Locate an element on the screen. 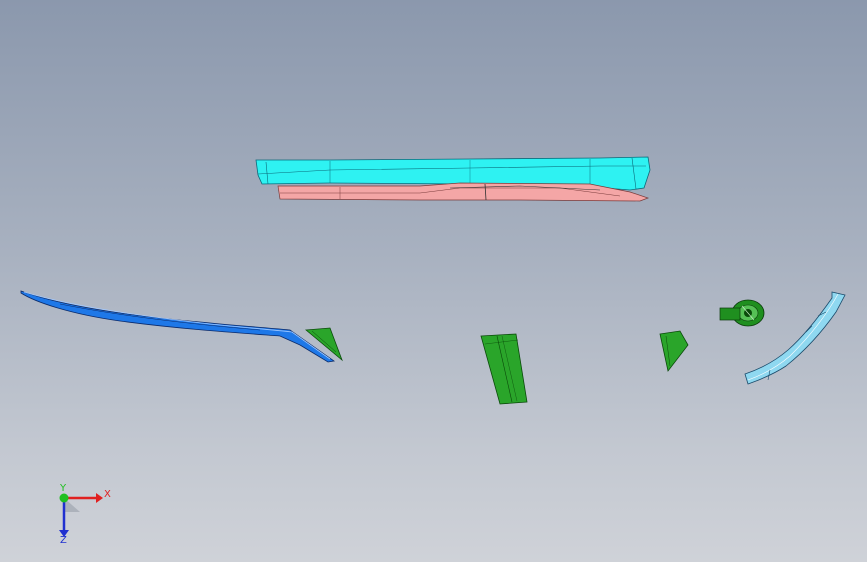 This screenshot has width=867, height=562. small-bracket-right is located at coordinates (674, 351).